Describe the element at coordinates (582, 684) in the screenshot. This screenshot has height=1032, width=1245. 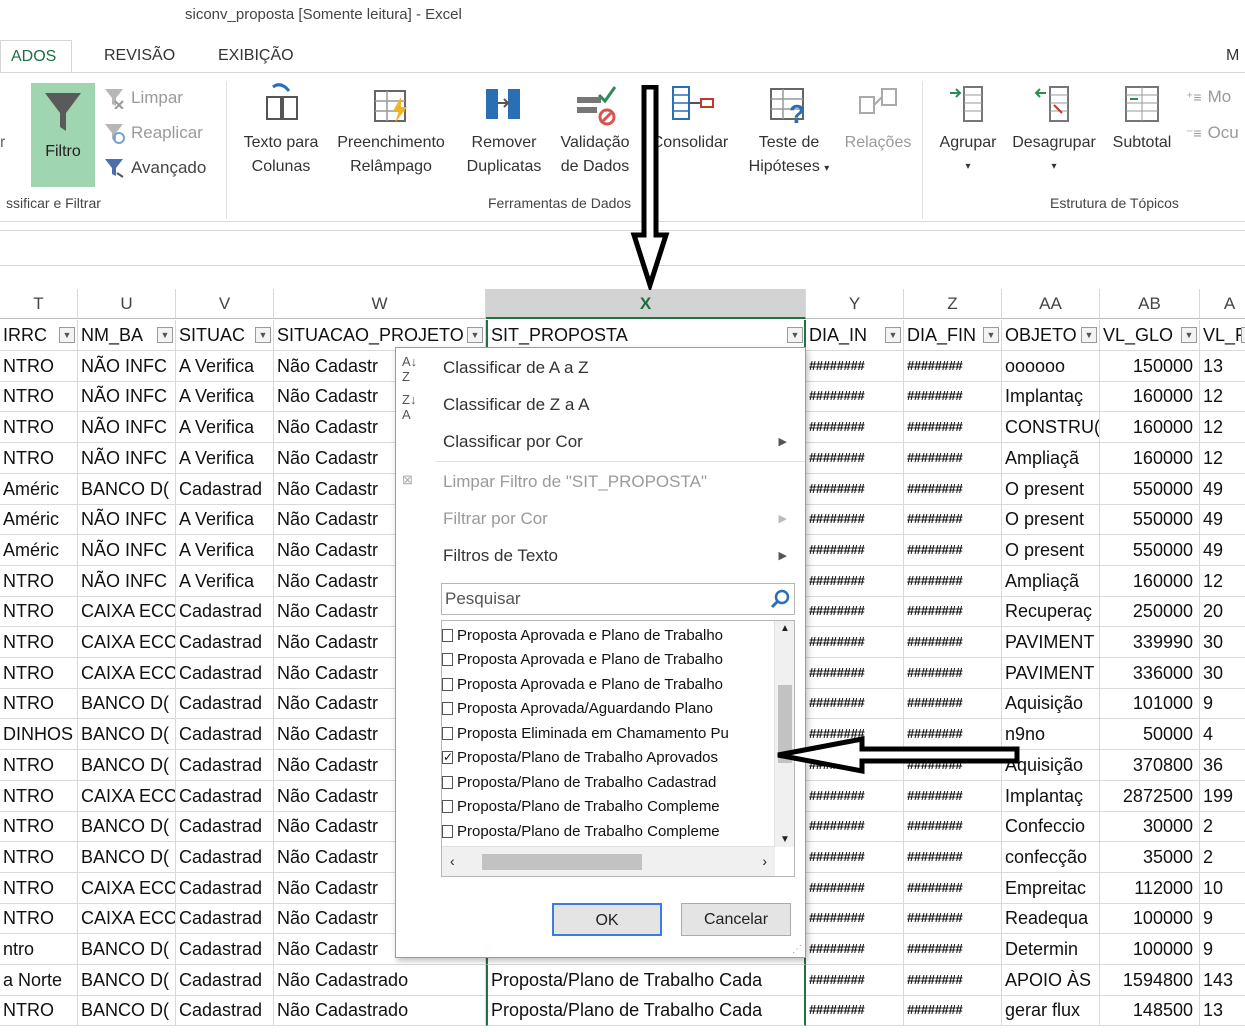
I see `filter-value-item: Proposta Aprovada e Plano de Trabalho` at that location.